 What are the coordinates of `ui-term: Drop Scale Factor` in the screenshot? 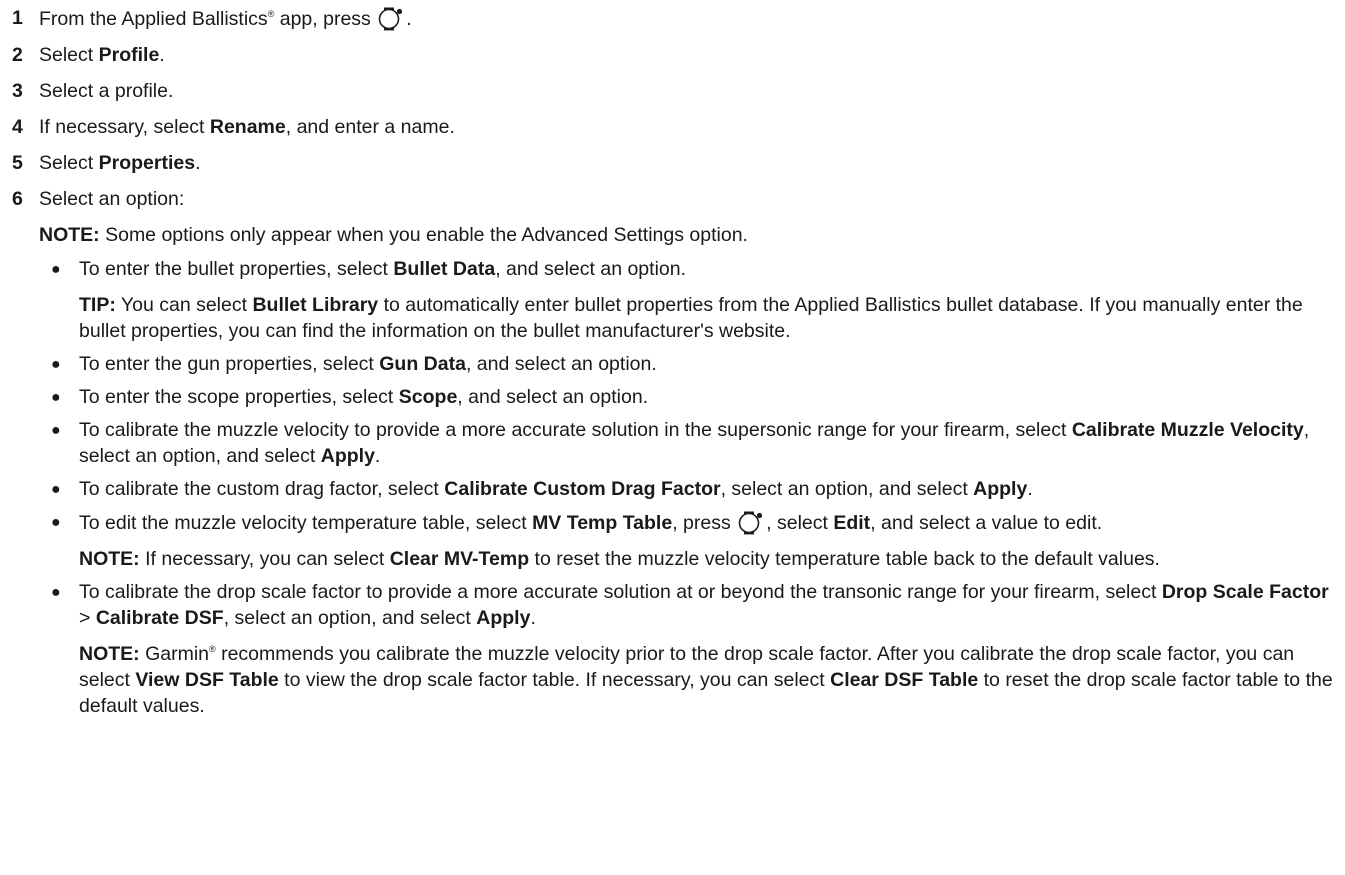 It's located at (1245, 592).